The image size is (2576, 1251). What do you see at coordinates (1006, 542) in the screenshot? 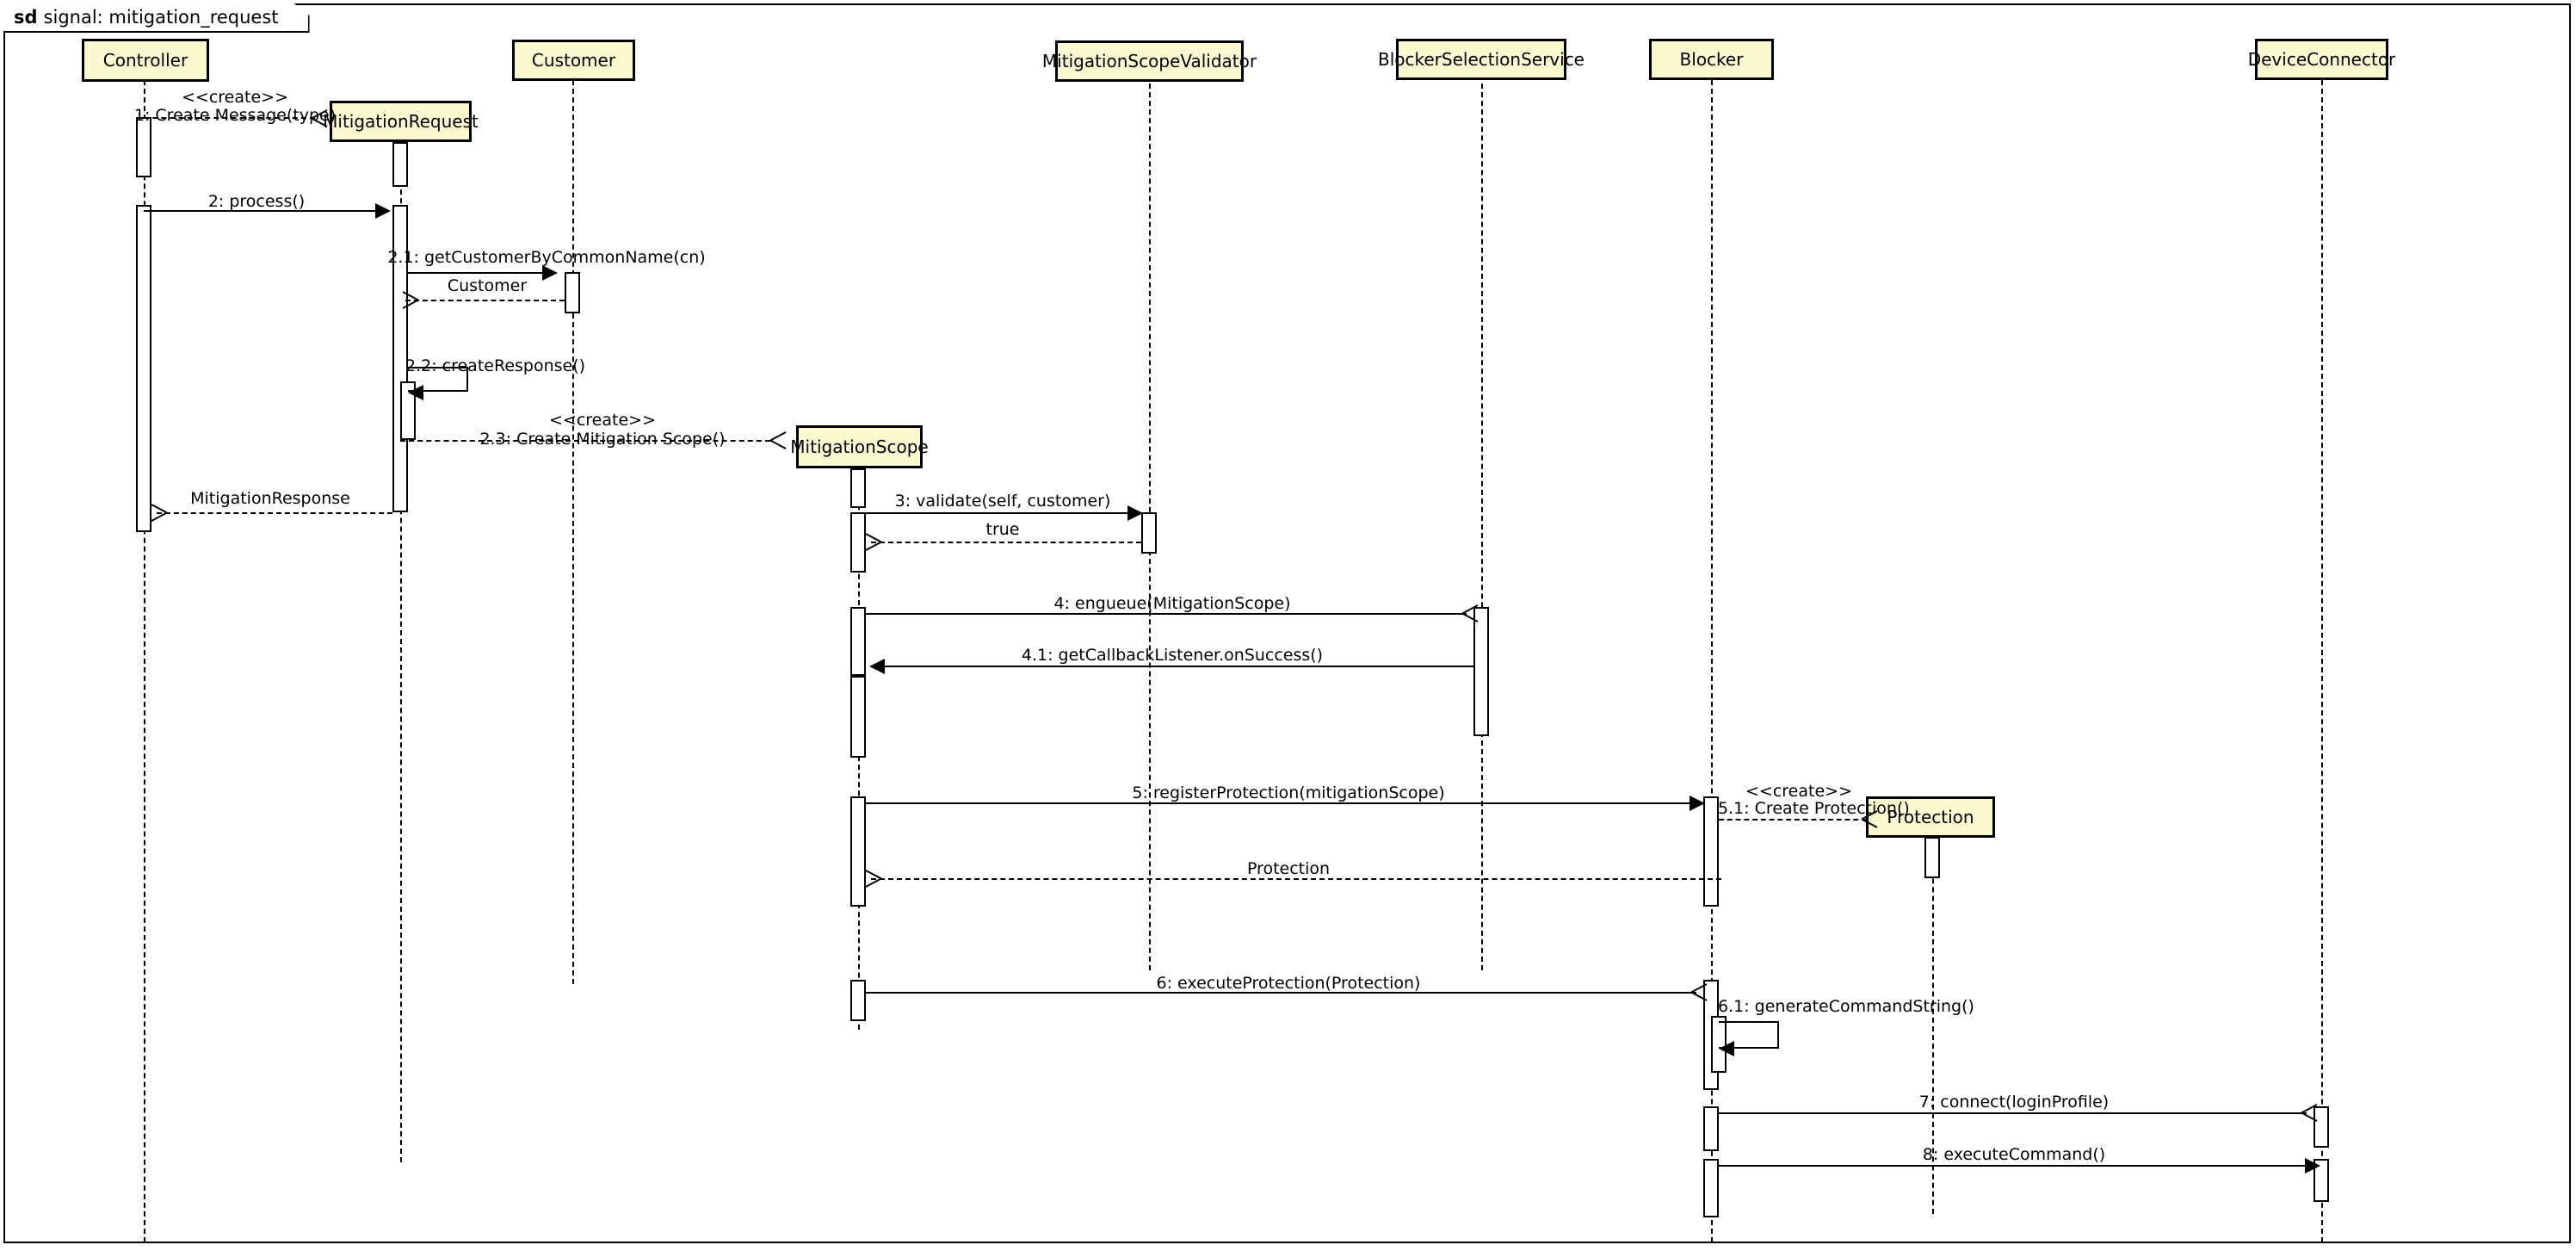
I see `message-line-3-return` at bounding box center [1006, 542].